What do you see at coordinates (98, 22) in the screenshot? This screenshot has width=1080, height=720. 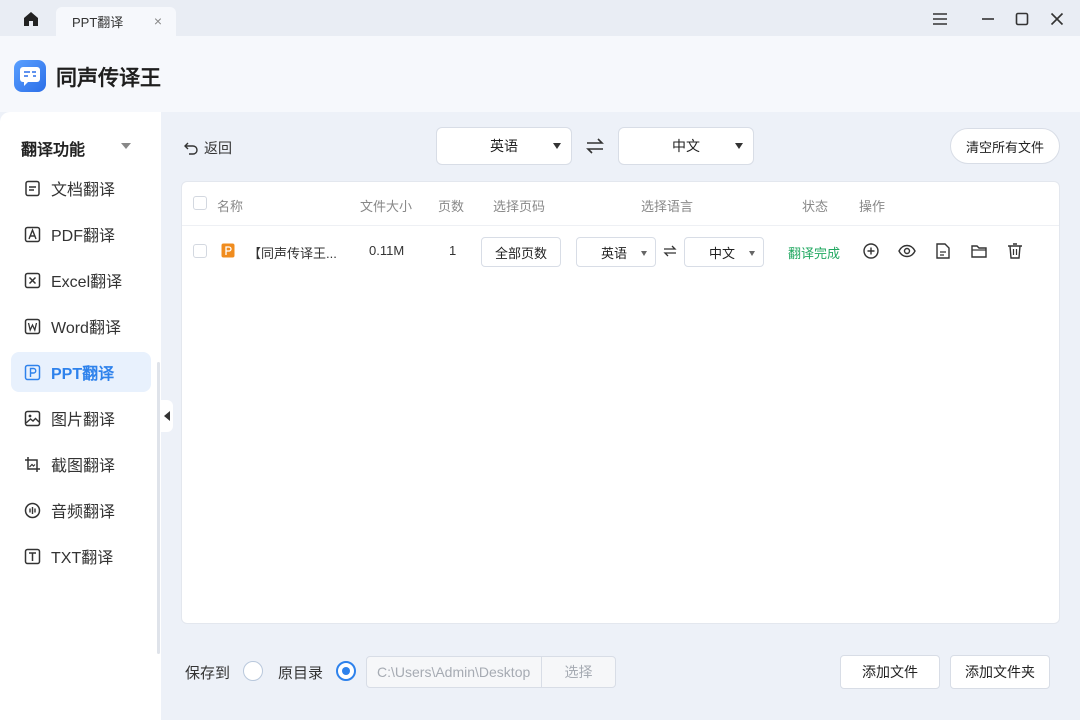 I see `tab-label: PPT翻译` at bounding box center [98, 22].